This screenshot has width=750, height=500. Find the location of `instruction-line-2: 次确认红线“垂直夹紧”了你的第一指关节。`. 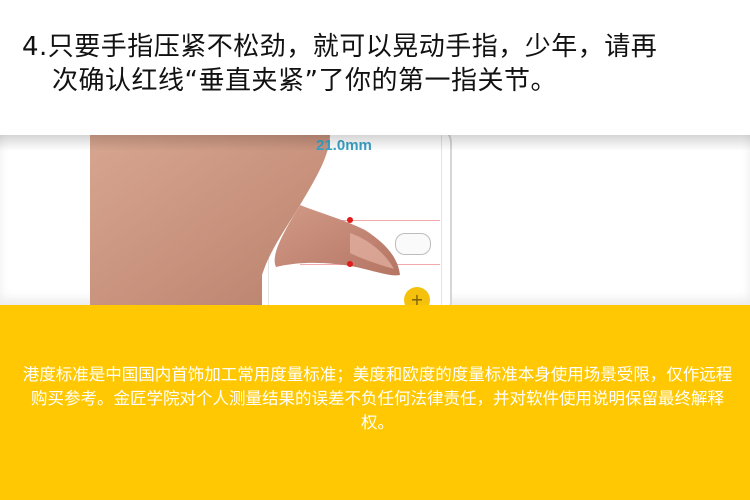

instruction-line-2: 次确认红线“垂直夹紧”了你的第一指关节。 is located at coordinates (304, 81).